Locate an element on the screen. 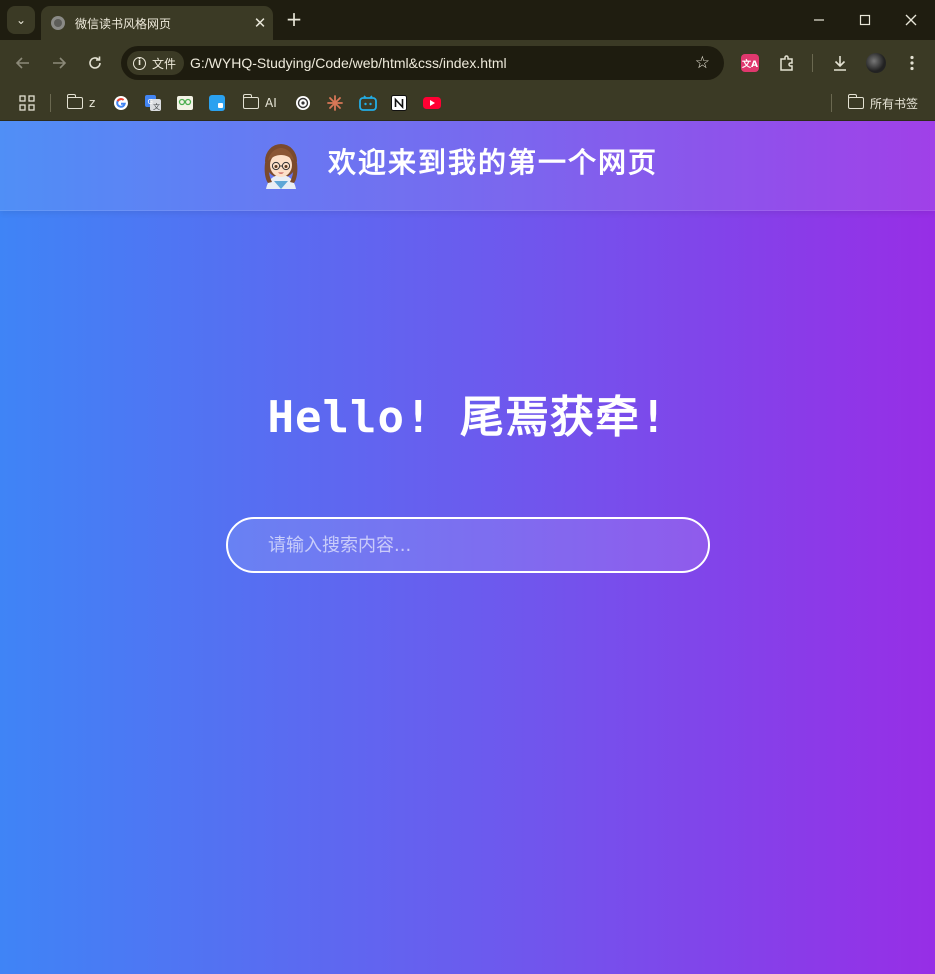 The image size is (935, 974). site-info-chip: i 文件 is located at coordinates (156, 63).